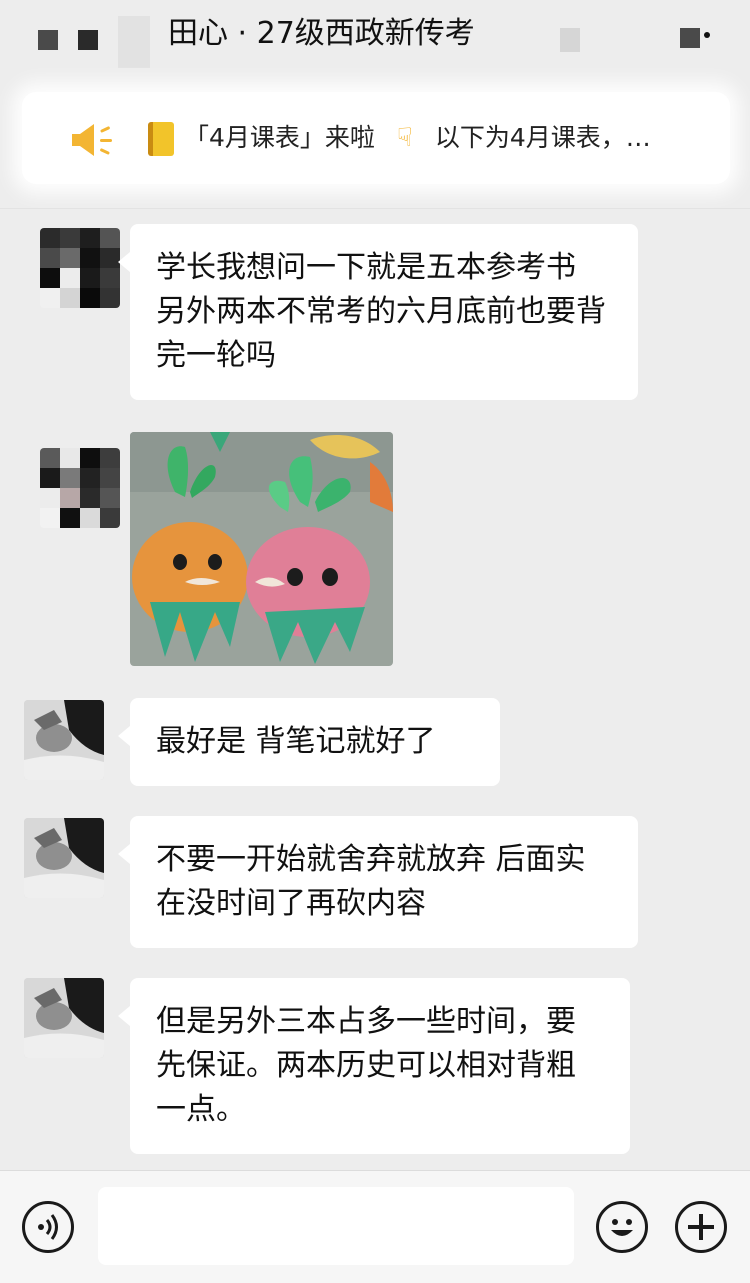 The height and width of the screenshot is (1283, 750). What do you see at coordinates (371, 881) in the screenshot?
I see `message-text: 不要一开始就舍弃就放弃 后面实在没时间了再砍内容` at bounding box center [371, 881].